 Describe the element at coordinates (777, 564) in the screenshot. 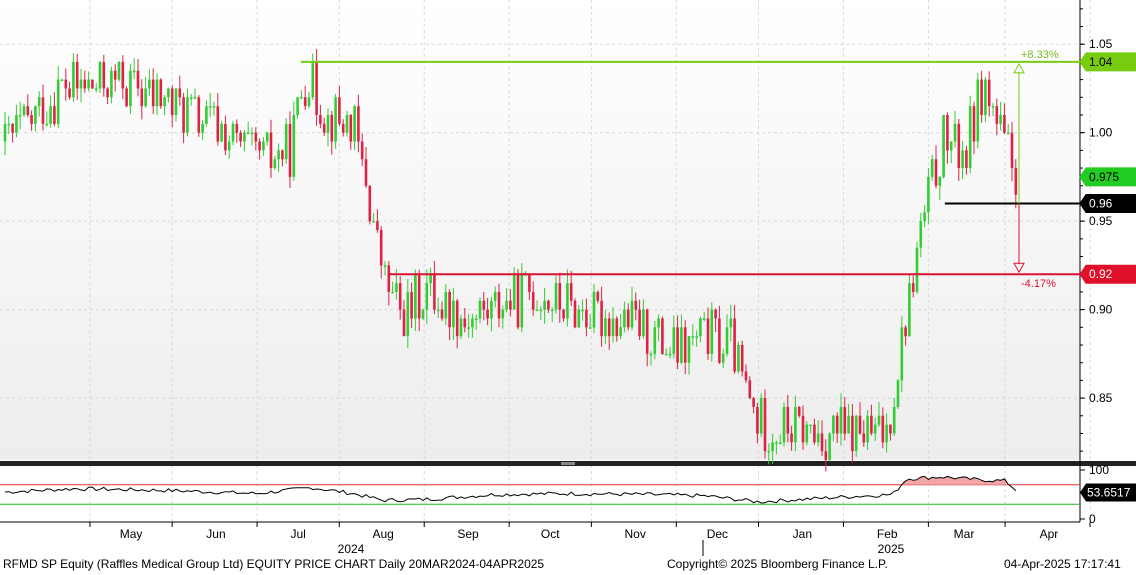

I see `footer-copyright: Copyright© 2025 Bloomberg Finance L.P.` at that location.